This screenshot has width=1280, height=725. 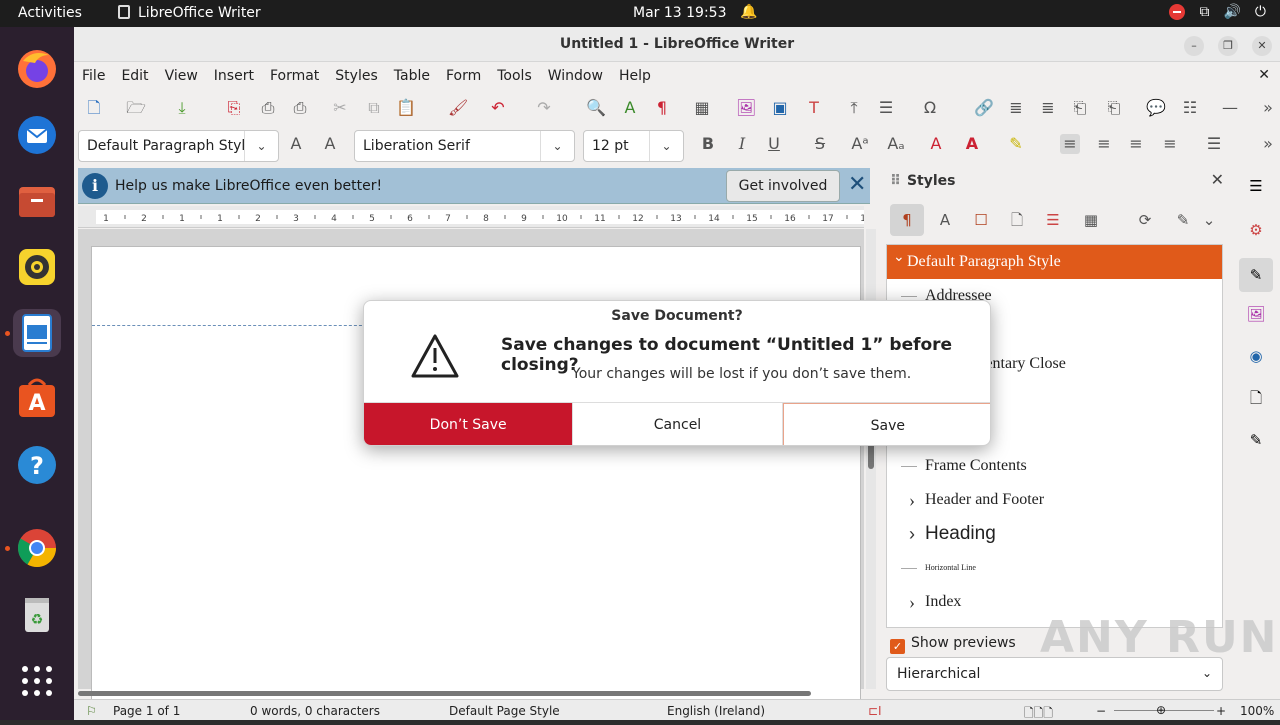 I want to click on cut-icon: ✂, so click(x=340, y=108).